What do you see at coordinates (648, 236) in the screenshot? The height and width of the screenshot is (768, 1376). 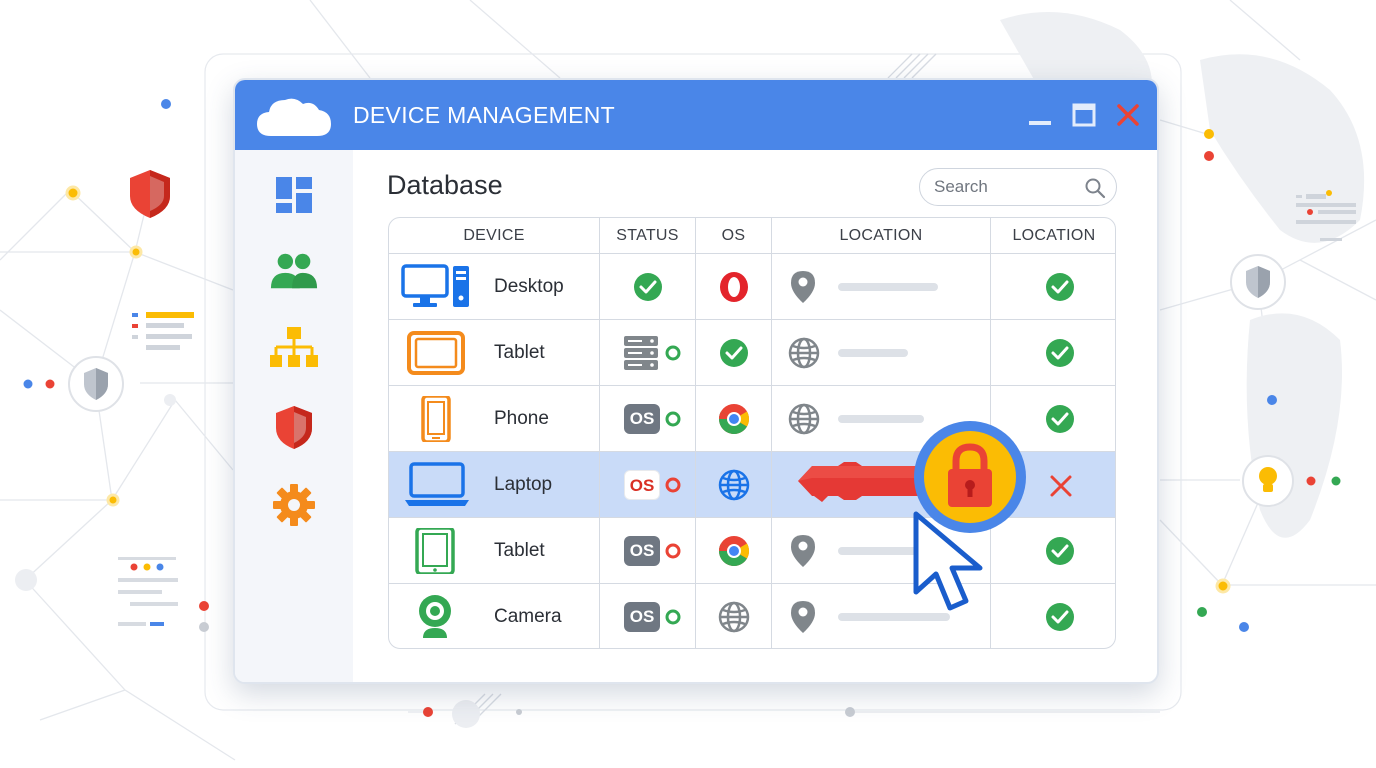 I see `column-header-status: STATUS` at bounding box center [648, 236].